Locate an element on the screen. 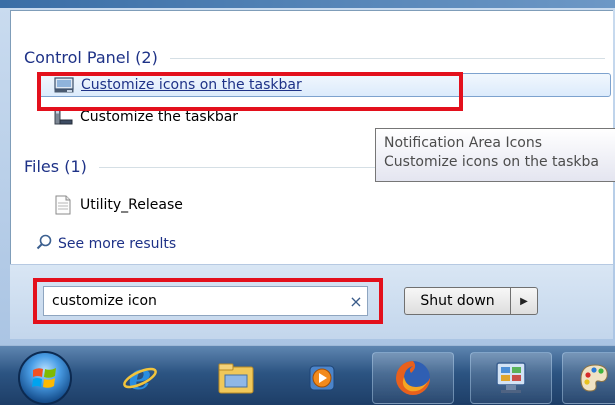 The width and height of the screenshot is (615, 405). taskbar-settings-icon is located at coordinates (63, 117).